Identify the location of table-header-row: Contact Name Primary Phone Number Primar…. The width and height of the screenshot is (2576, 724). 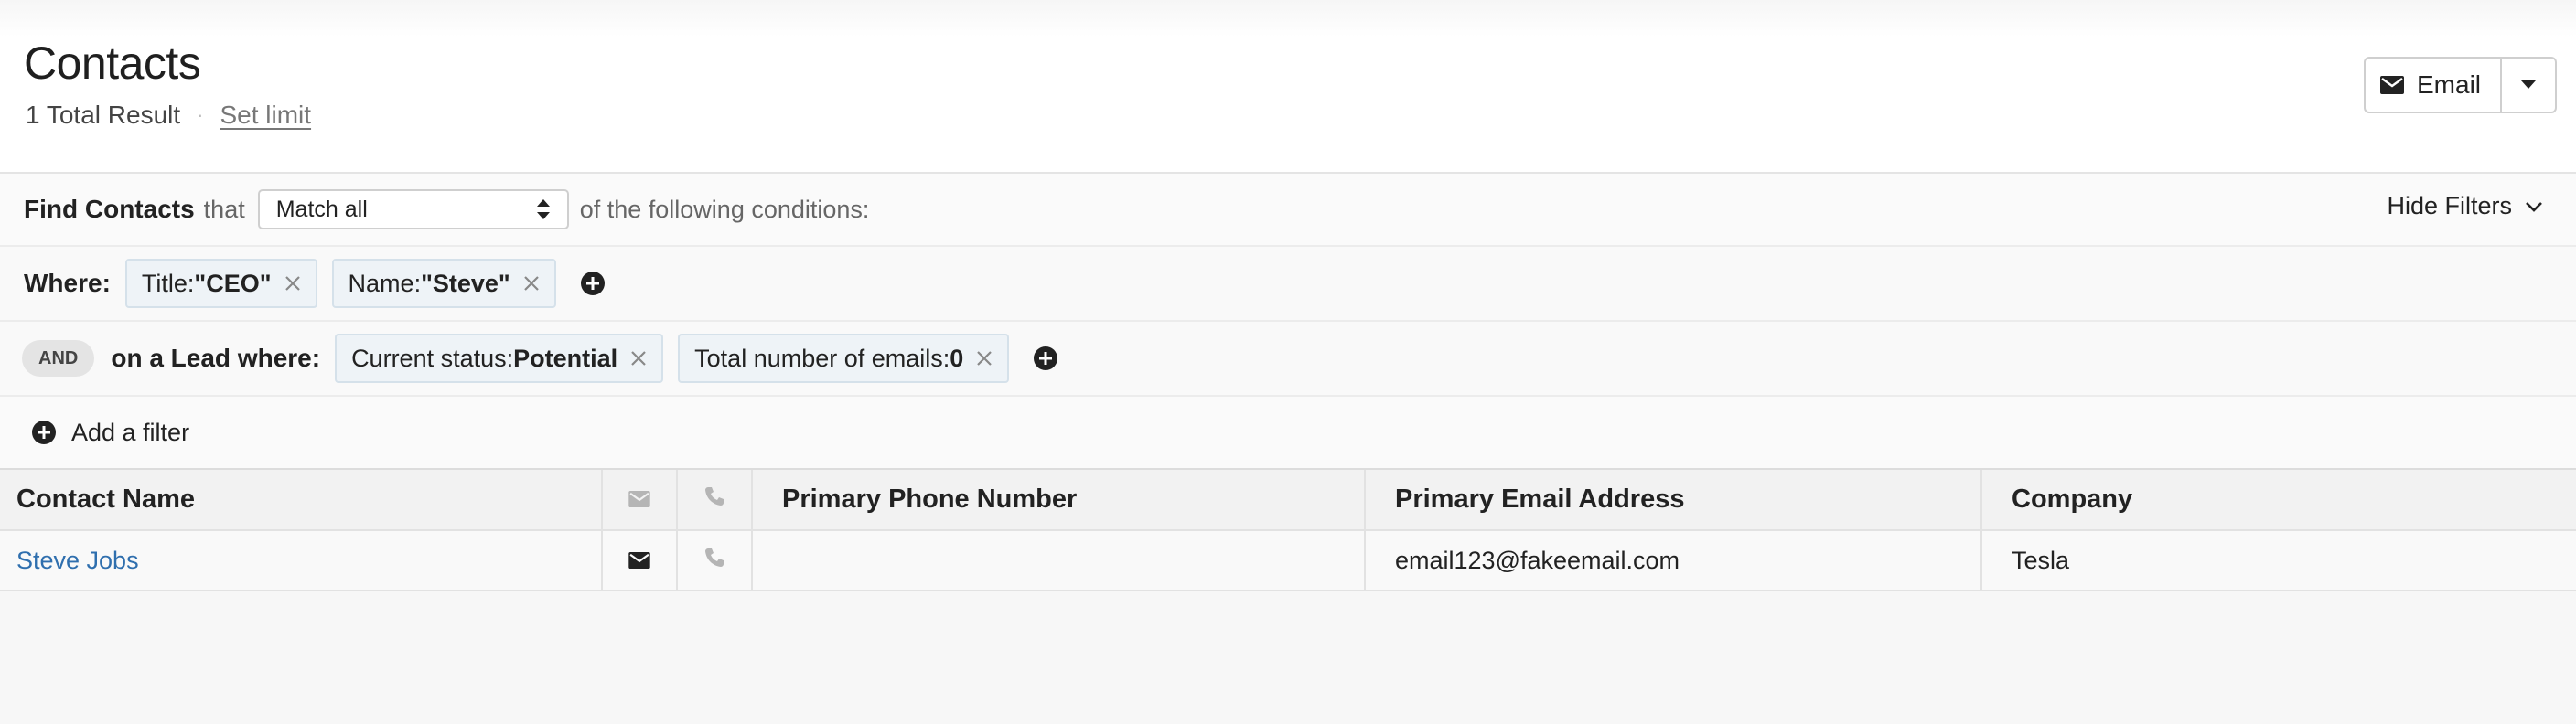
(1288, 501).